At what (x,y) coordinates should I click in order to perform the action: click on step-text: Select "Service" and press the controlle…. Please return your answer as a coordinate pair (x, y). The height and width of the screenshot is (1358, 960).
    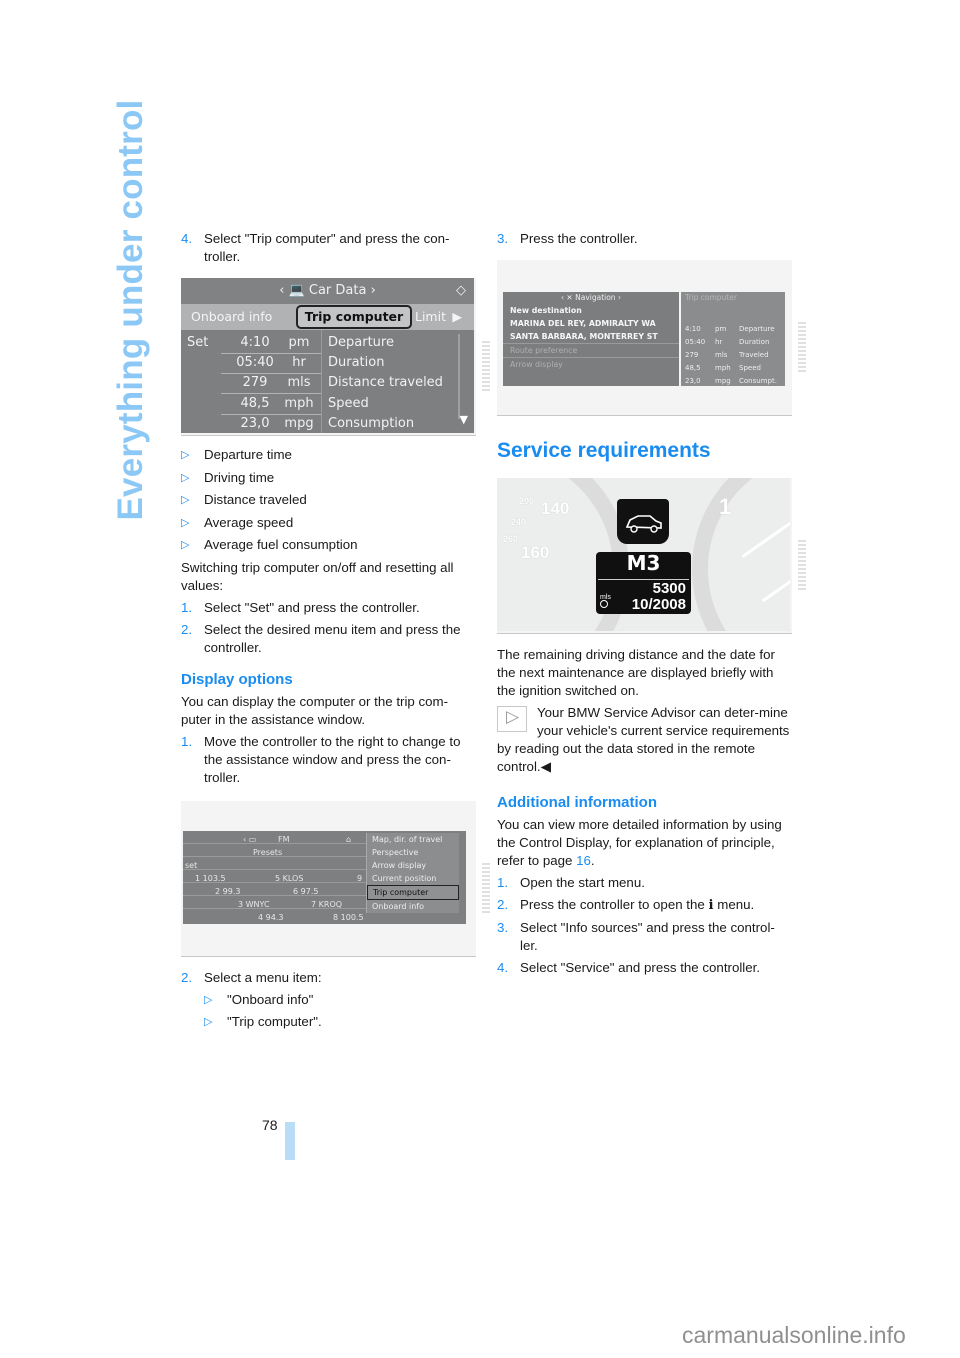
    Looking at the image, I should click on (640, 967).